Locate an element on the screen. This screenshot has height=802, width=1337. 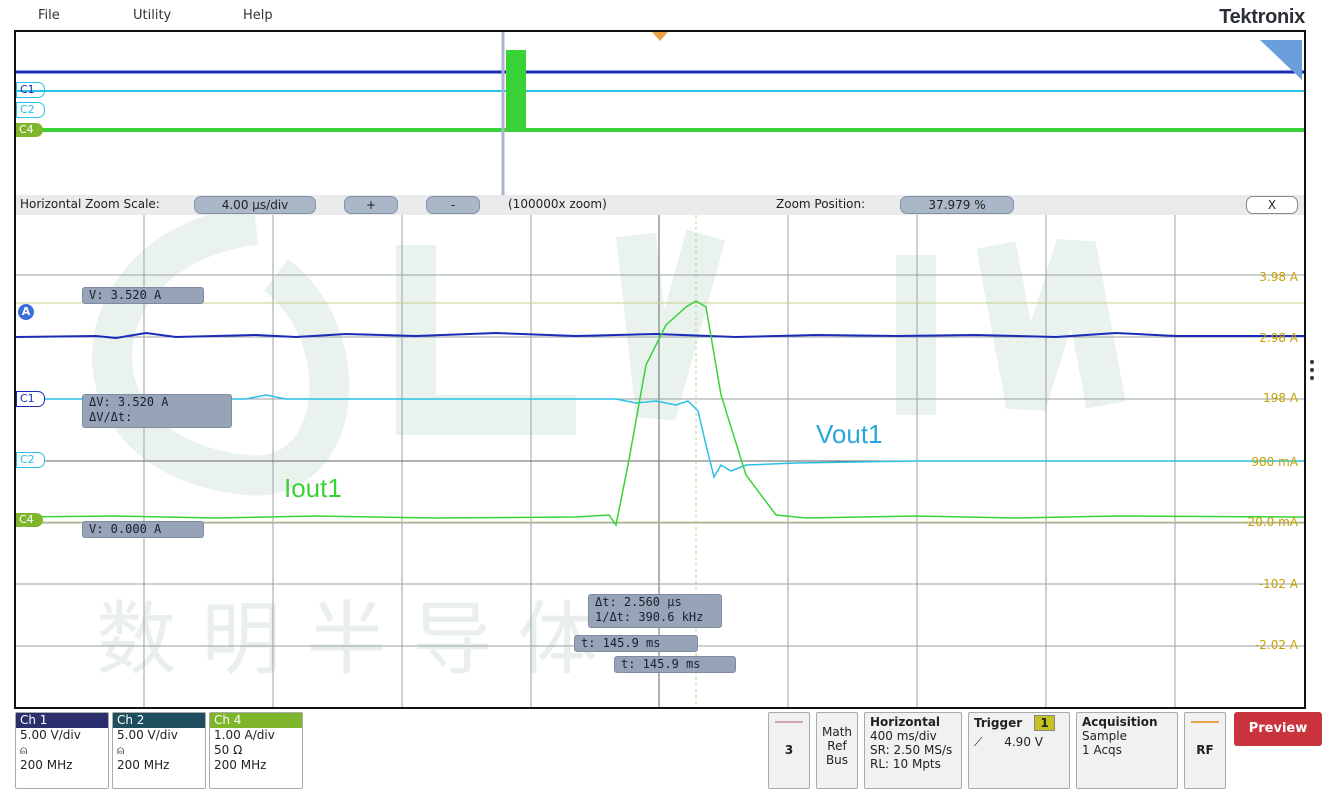
trigger-position-marker is located at coordinates (660, 36).